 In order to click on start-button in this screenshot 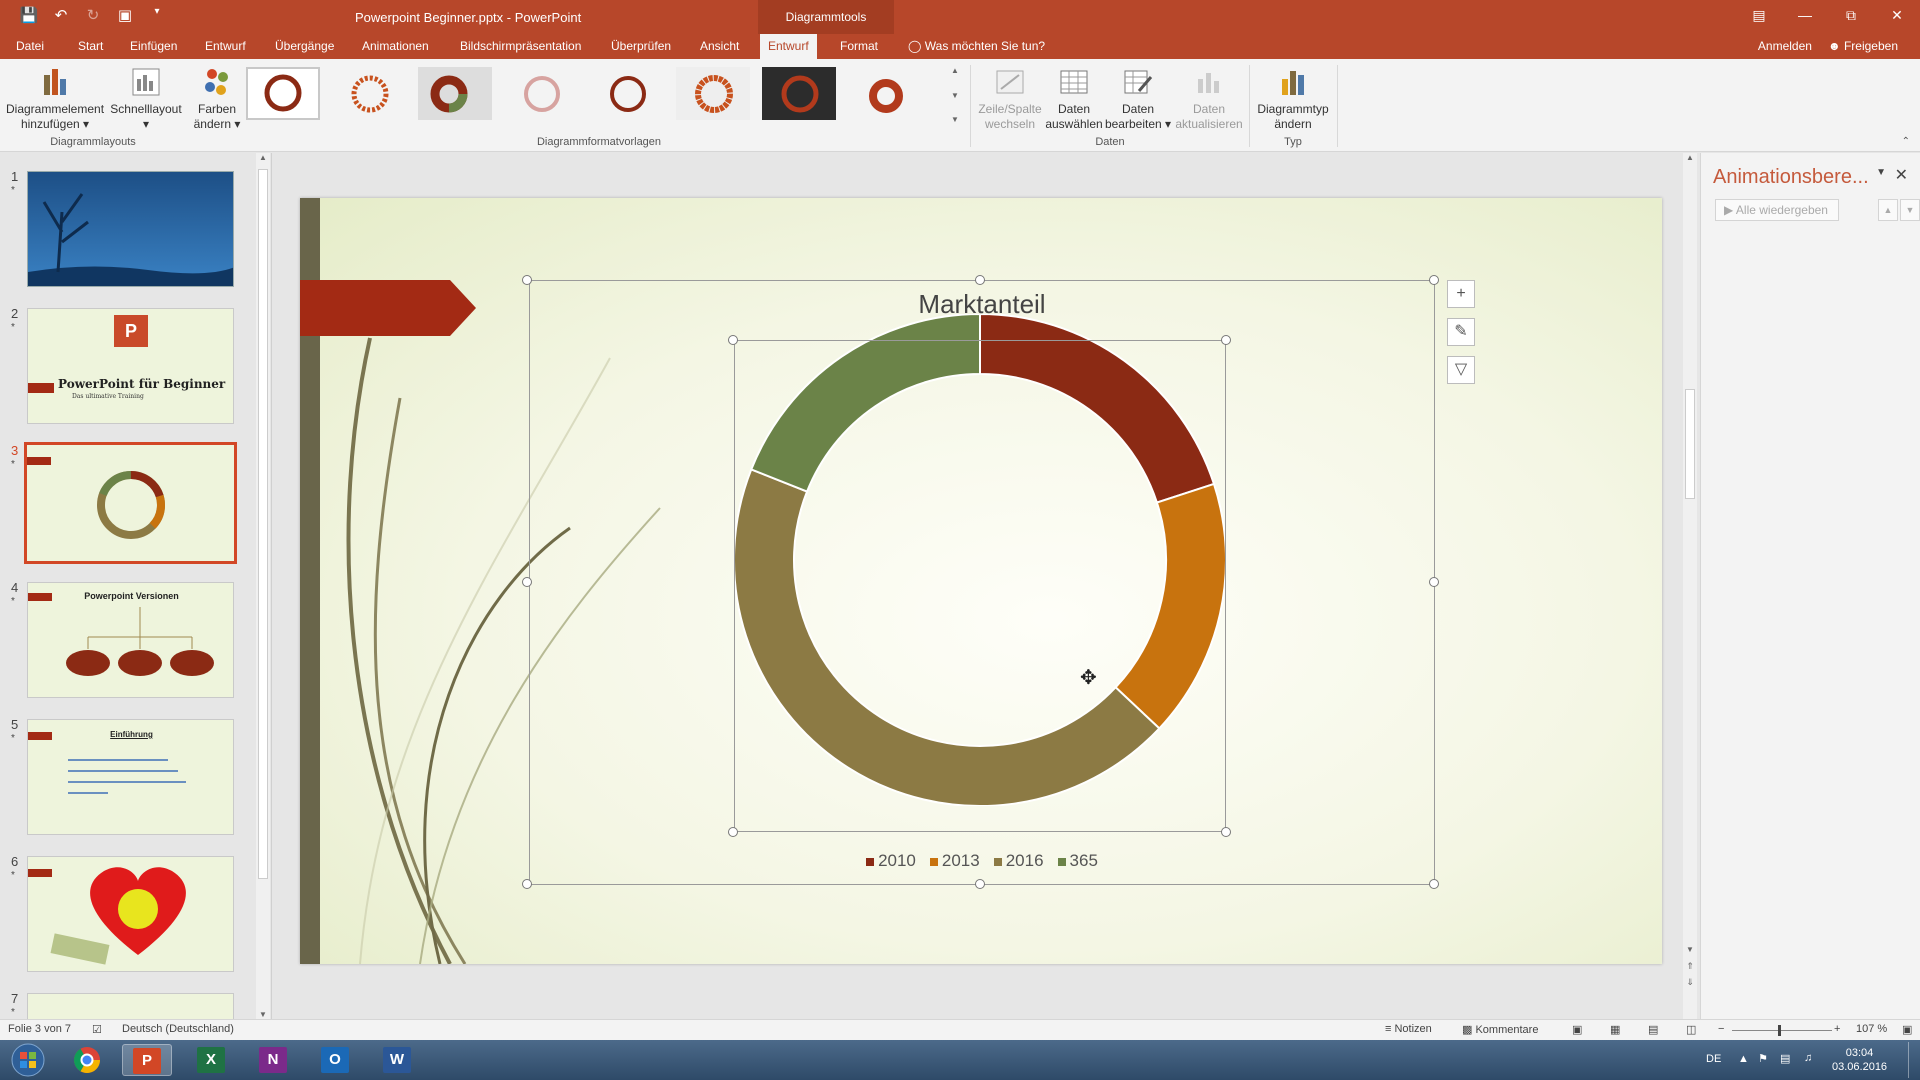, I will do `click(28, 1060)`.